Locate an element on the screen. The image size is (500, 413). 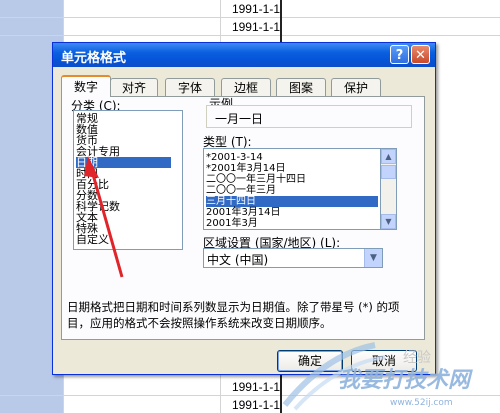
list-item: *2001-3-14 is located at coordinates (292, 157).